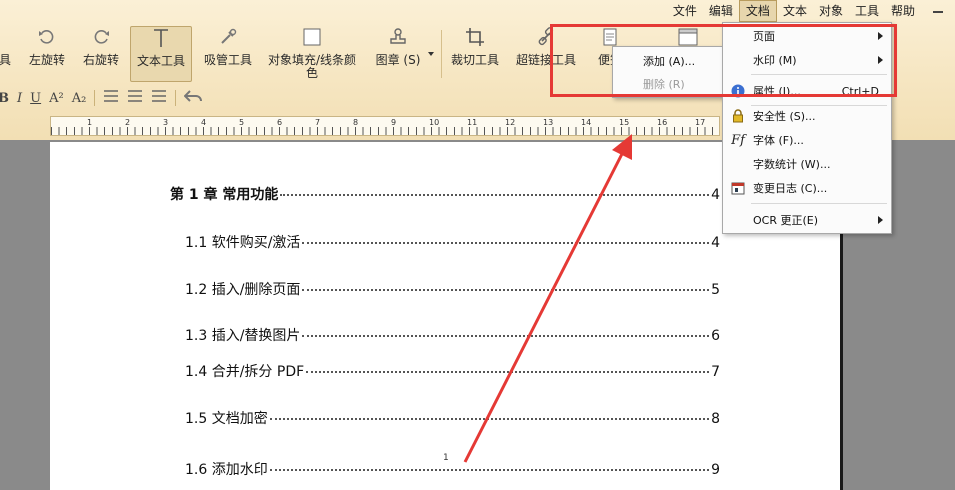 This screenshot has height=490, width=955. Describe the element at coordinates (610, 37) in the screenshot. I see `note-icon` at that location.